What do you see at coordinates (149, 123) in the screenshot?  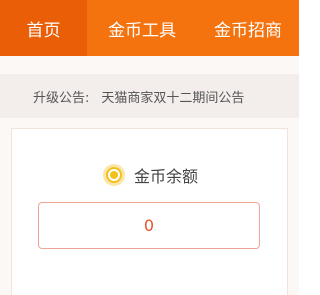 I see `spacer-mid` at bounding box center [149, 123].